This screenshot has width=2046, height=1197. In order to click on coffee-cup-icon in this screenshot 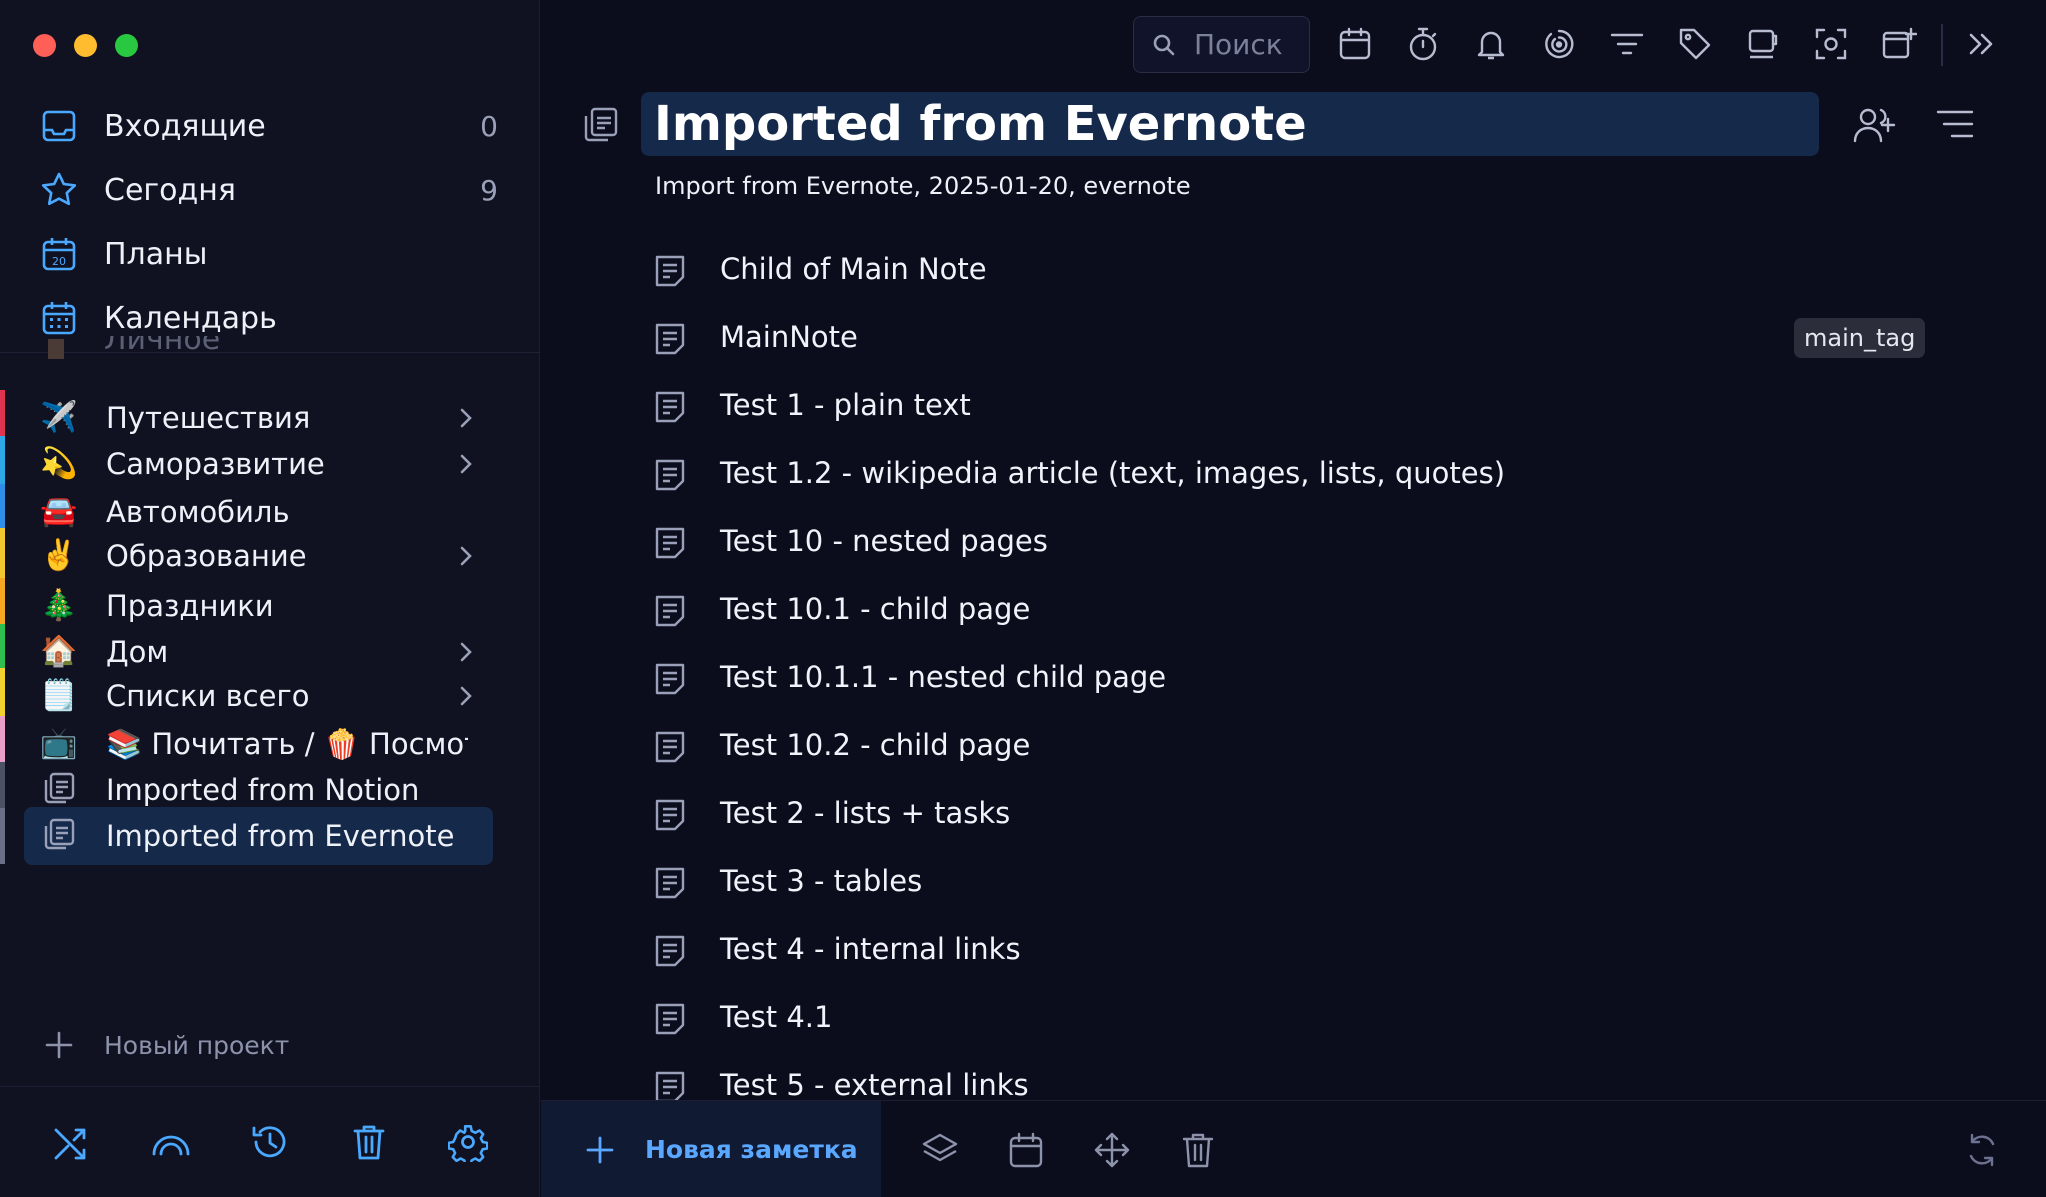, I will do `click(1763, 44)`.